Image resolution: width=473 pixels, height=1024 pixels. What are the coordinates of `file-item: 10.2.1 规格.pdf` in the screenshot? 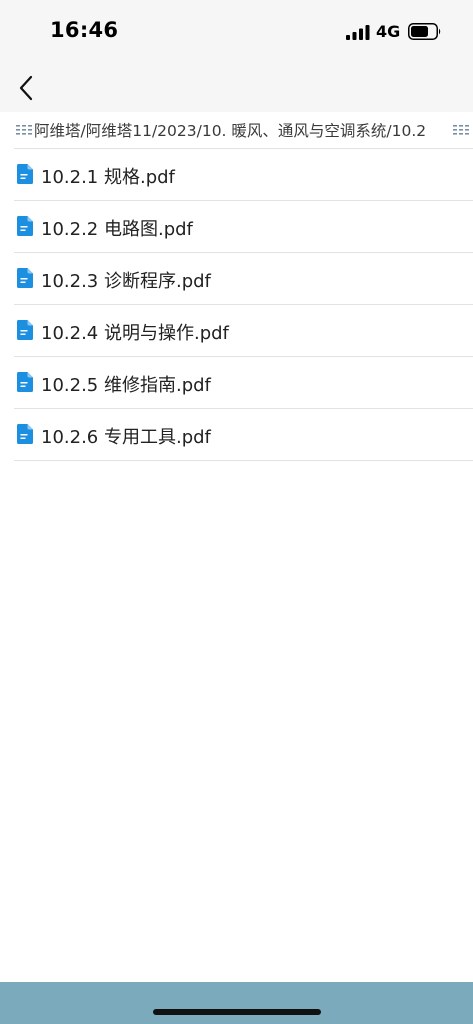 It's located at (236, 175).